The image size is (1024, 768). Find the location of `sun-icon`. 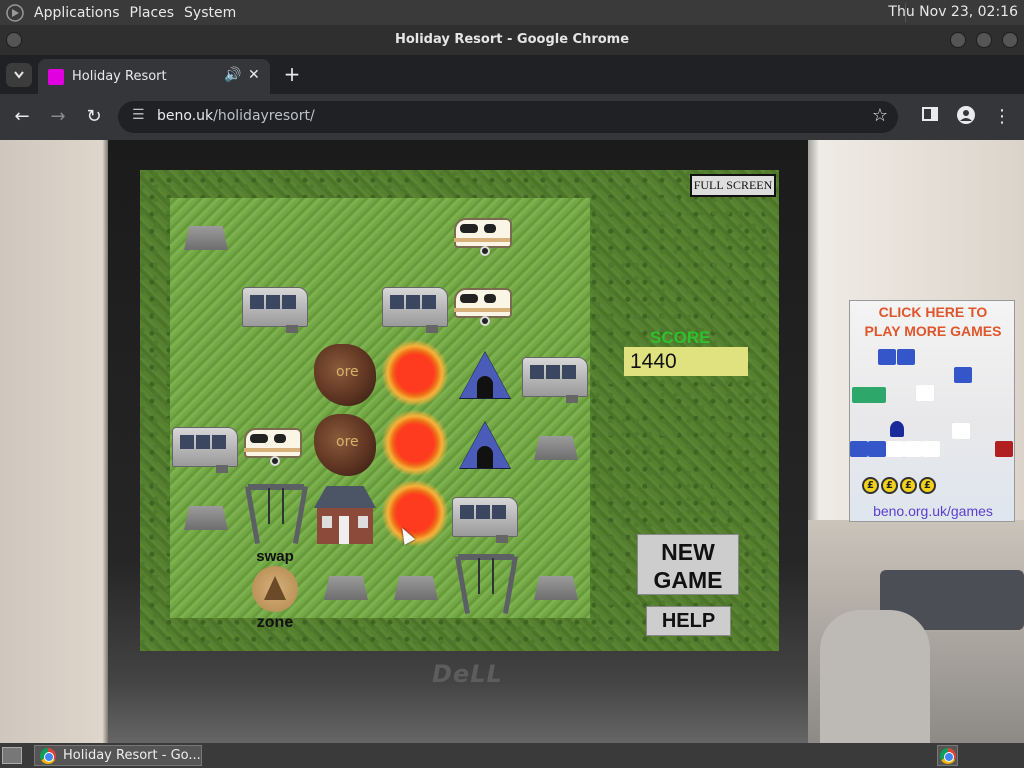

sun-icon is located at coordinates (415, 373).